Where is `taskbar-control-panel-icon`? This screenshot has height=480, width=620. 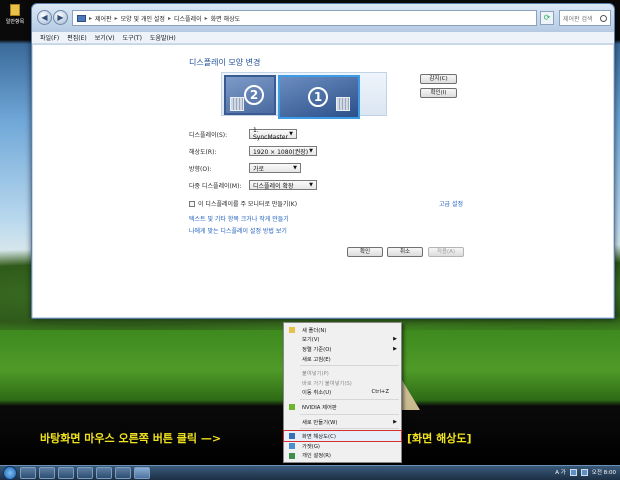 taskbar-control-panel-icon is located at coordinates (142, 473).